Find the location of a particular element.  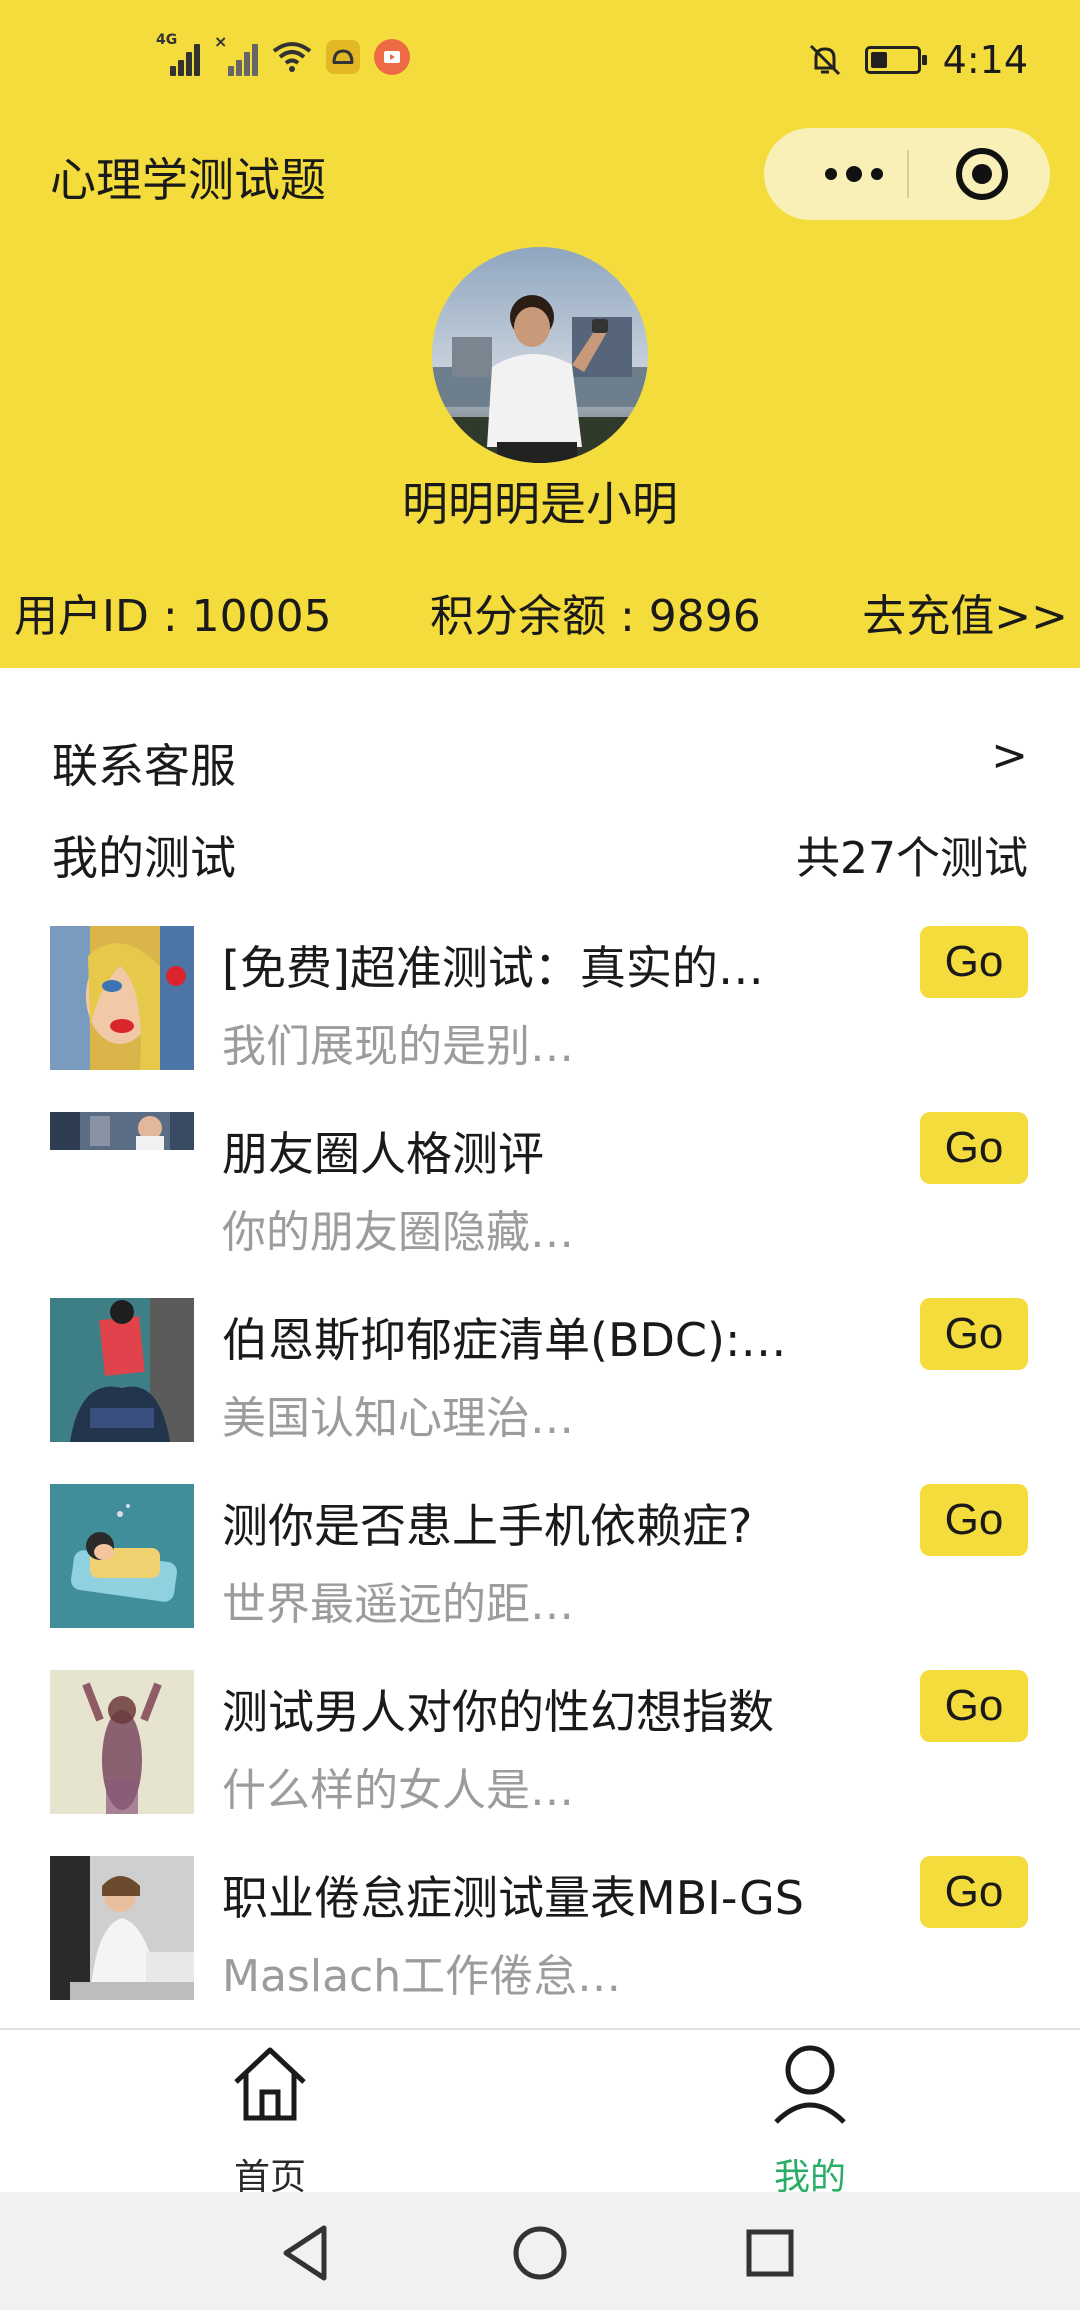

bottom-tab-bar: 首页 我的 is located at coordinates (540, 2113).